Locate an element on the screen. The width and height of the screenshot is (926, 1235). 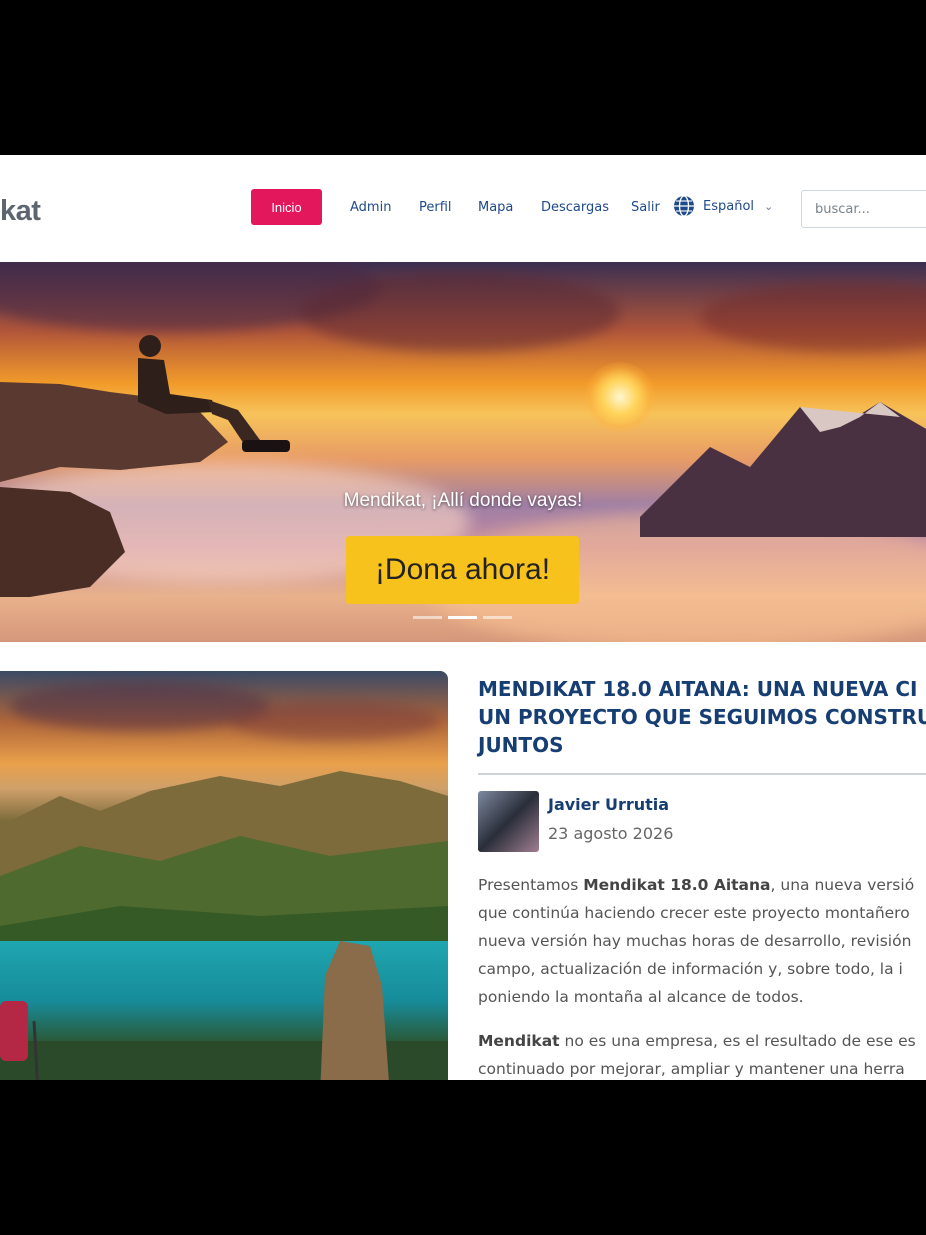
nav-perfil-link: Perfil is located at coordinates (435, 207).